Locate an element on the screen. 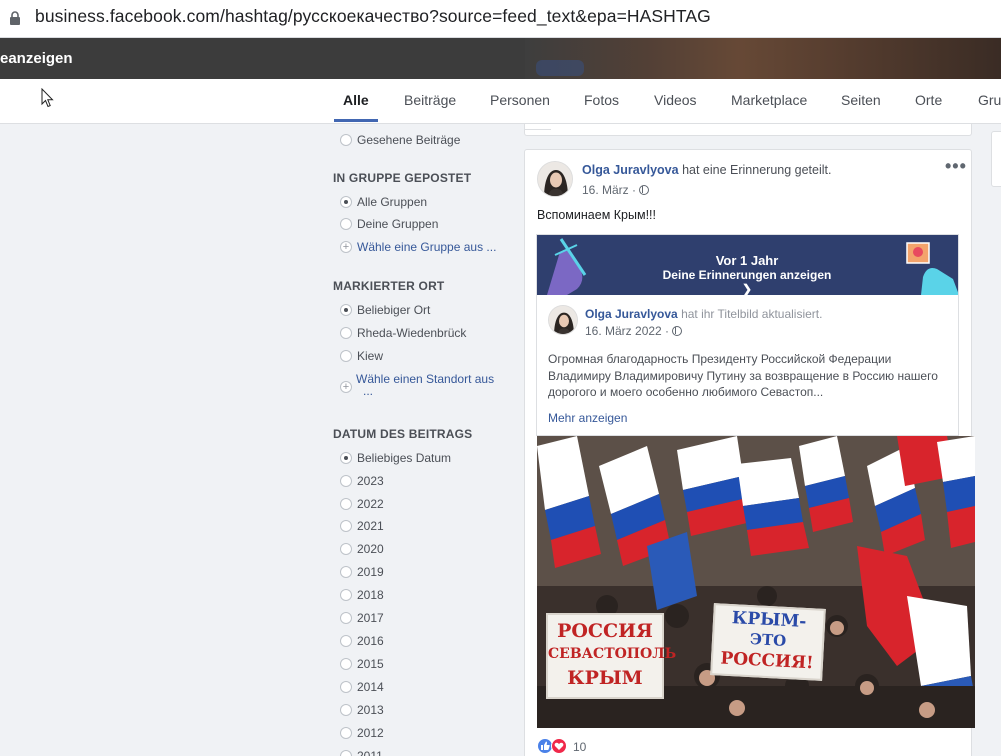 The image size is (1001, 756). tab-gruppen: Gru is located at coordinates (989, 101).